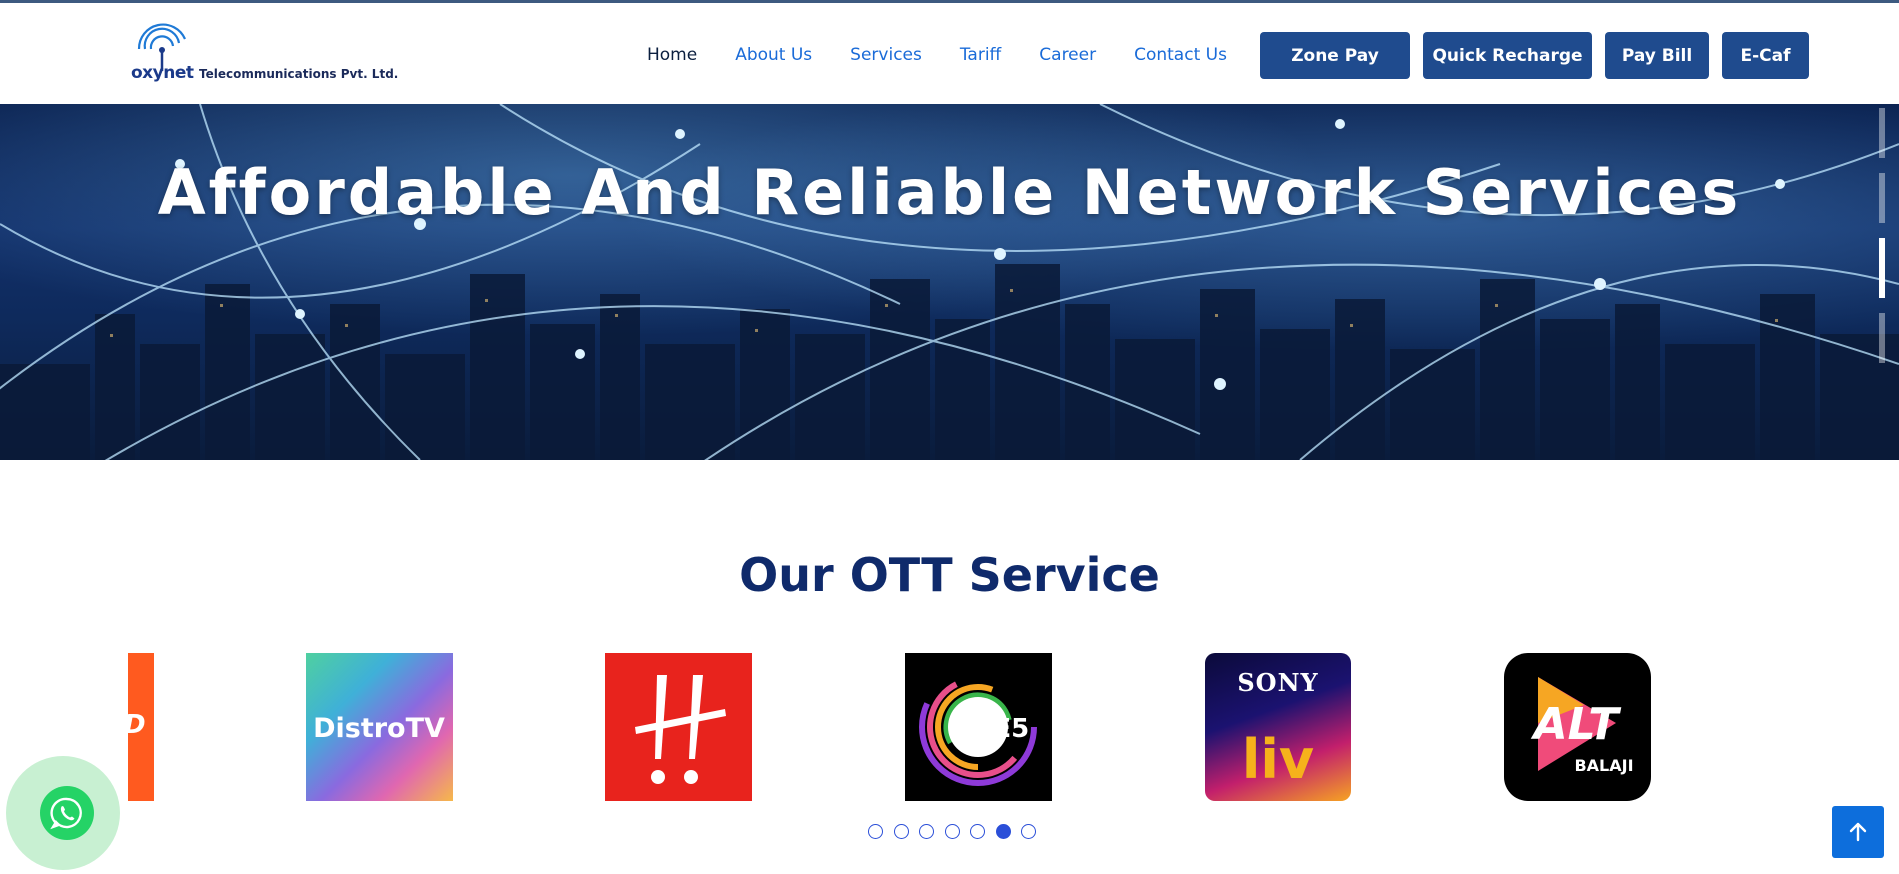 The width and height of the screenshot is (1899, 874). I want to click on balaji-text: BALAJI, so click(1603, 765).